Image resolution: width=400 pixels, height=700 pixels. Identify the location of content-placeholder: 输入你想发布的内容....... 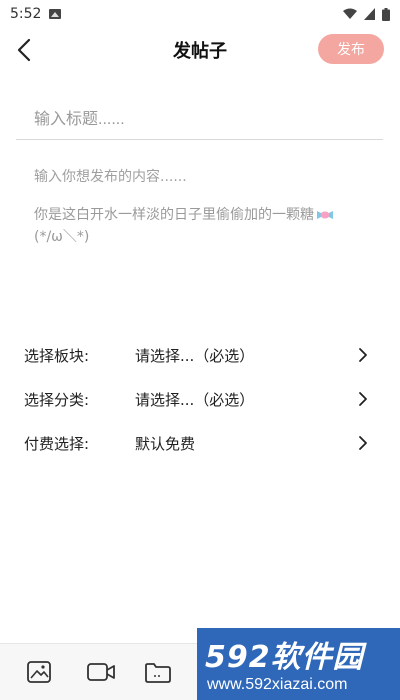
(110, 177).